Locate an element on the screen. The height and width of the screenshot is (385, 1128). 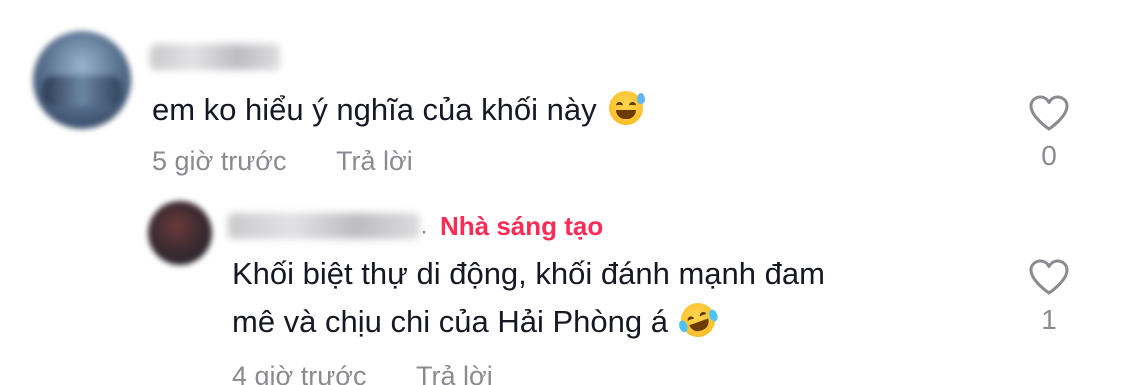
reply-body-line-2-text: mê và chịu chi của Hải Phòng á is located at coordinates (450, 321).